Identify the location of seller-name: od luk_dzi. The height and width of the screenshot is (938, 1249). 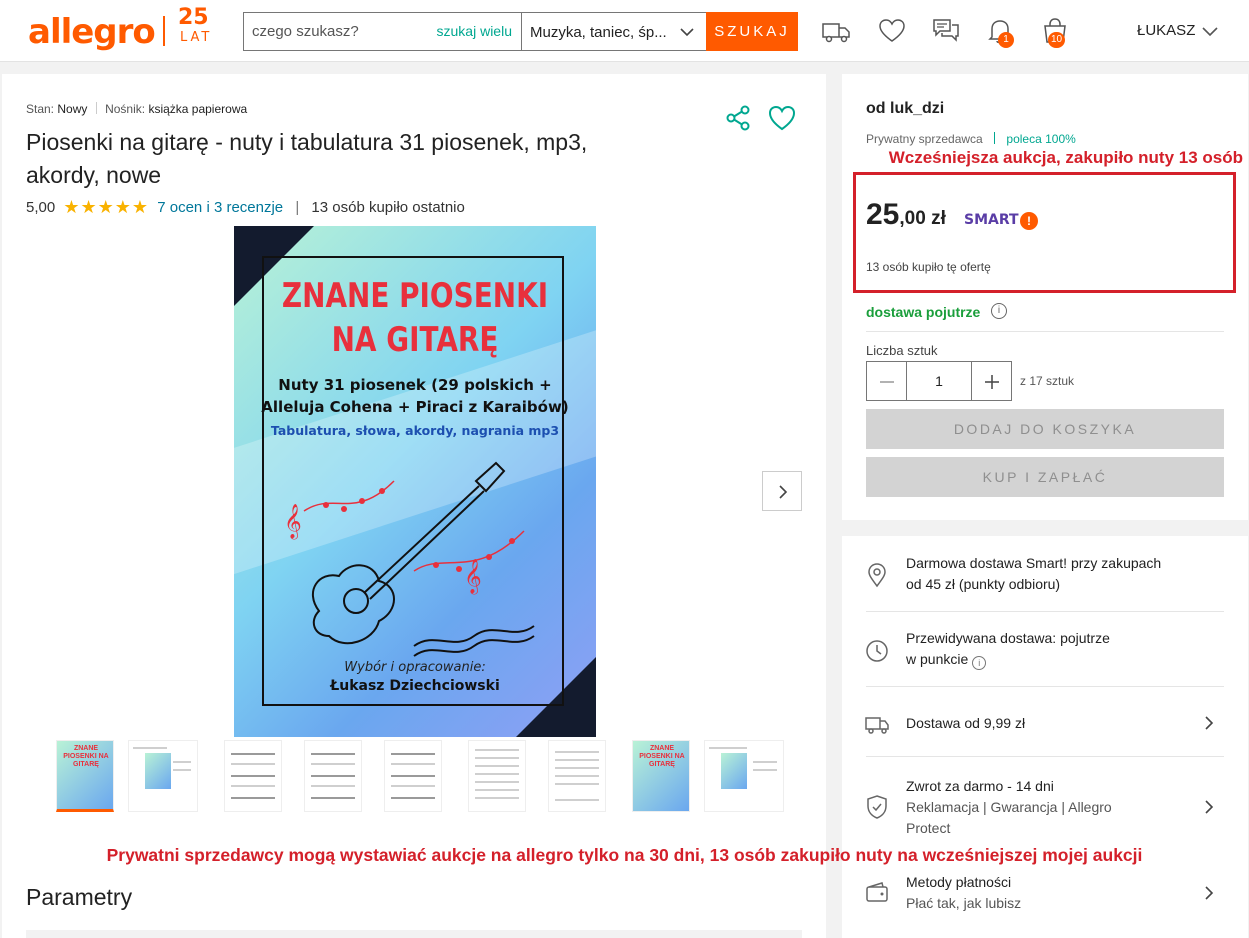
(905, 109).